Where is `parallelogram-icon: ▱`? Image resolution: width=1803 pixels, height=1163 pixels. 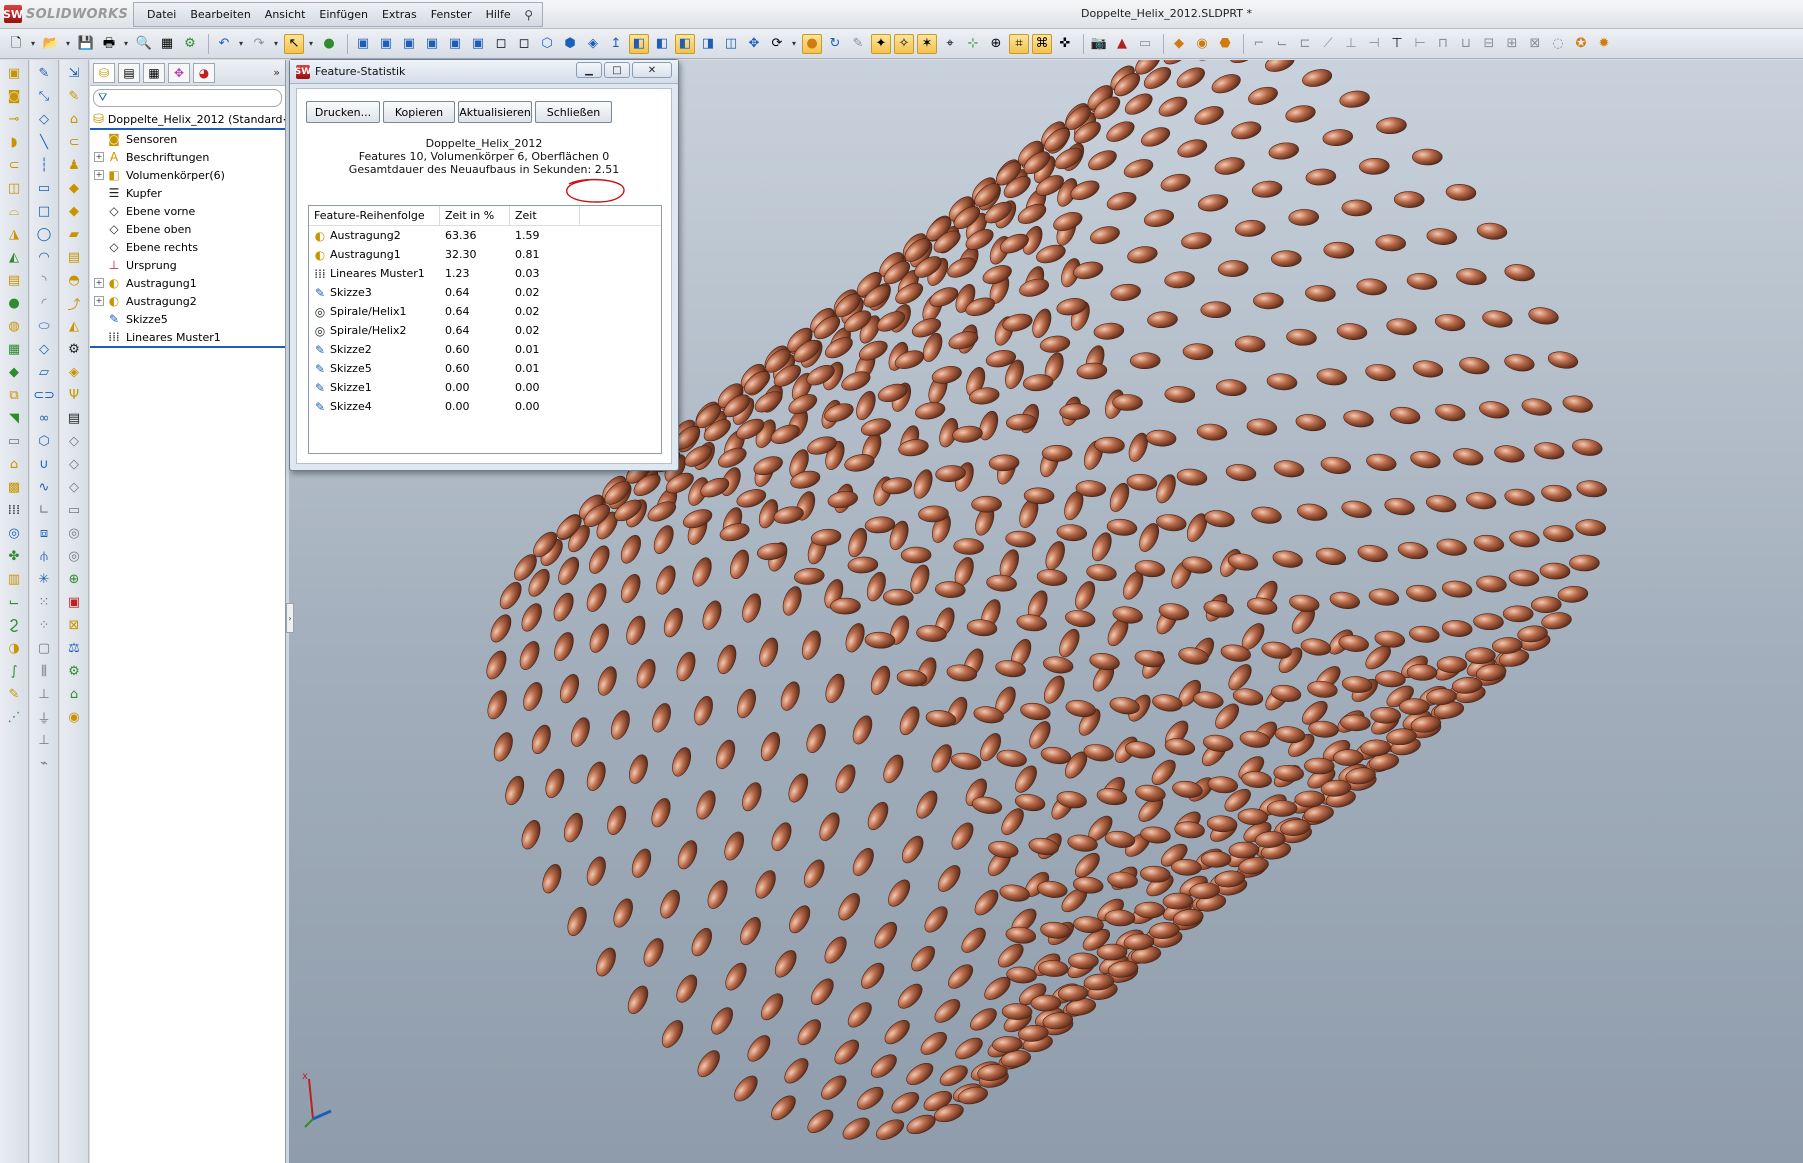 parallelogram-icon: ▱ is located at coordinates (44, 372).